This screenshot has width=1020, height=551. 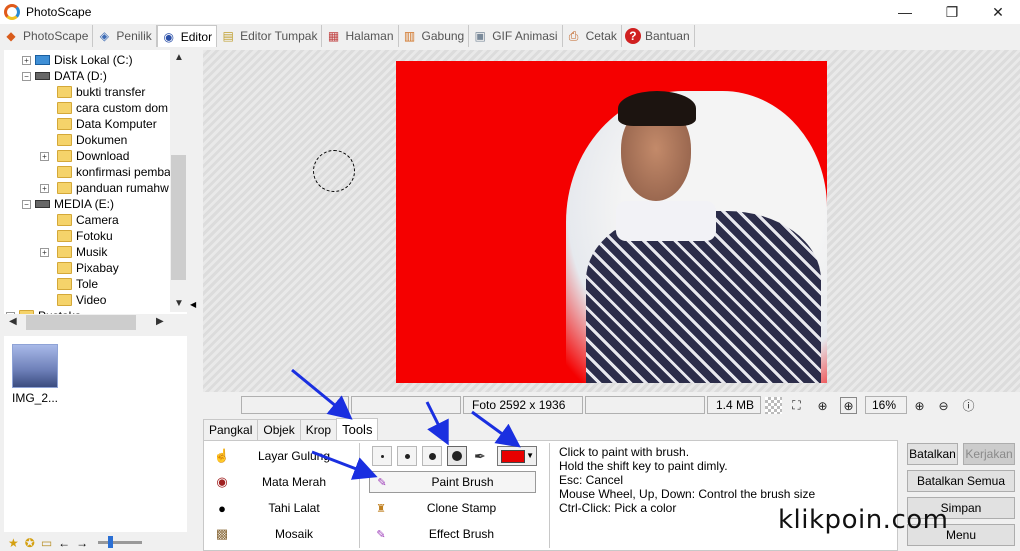 I want to click on tool-paint-brush: ✎ Paint Brush, so click(x=452, y=482).